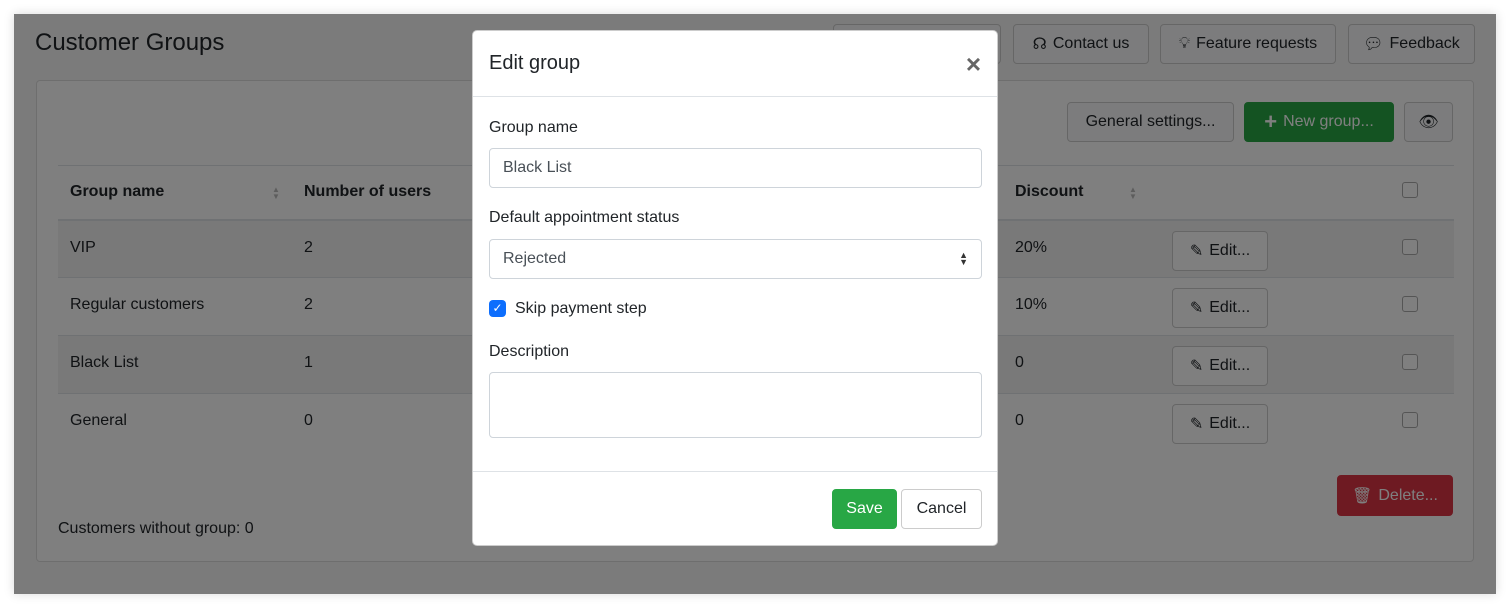 The height and width of the screenshot is (608, 1510). Describe the element at coordinates (963, 258) in the screenshot. I see `select-arrows-icon: ▲ ▼` at that location.